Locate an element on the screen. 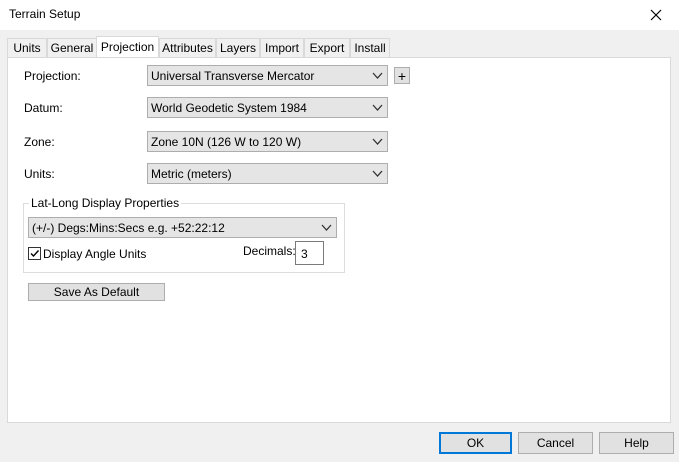  tab-export: Export is located at coordinates (327, 47).